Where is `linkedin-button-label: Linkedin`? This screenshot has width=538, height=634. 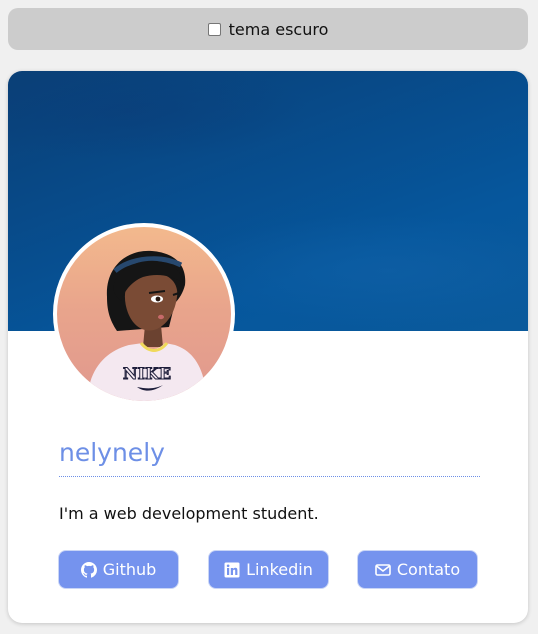
linkedin-button-label: Linkedin is located at coordinates (279, 569).